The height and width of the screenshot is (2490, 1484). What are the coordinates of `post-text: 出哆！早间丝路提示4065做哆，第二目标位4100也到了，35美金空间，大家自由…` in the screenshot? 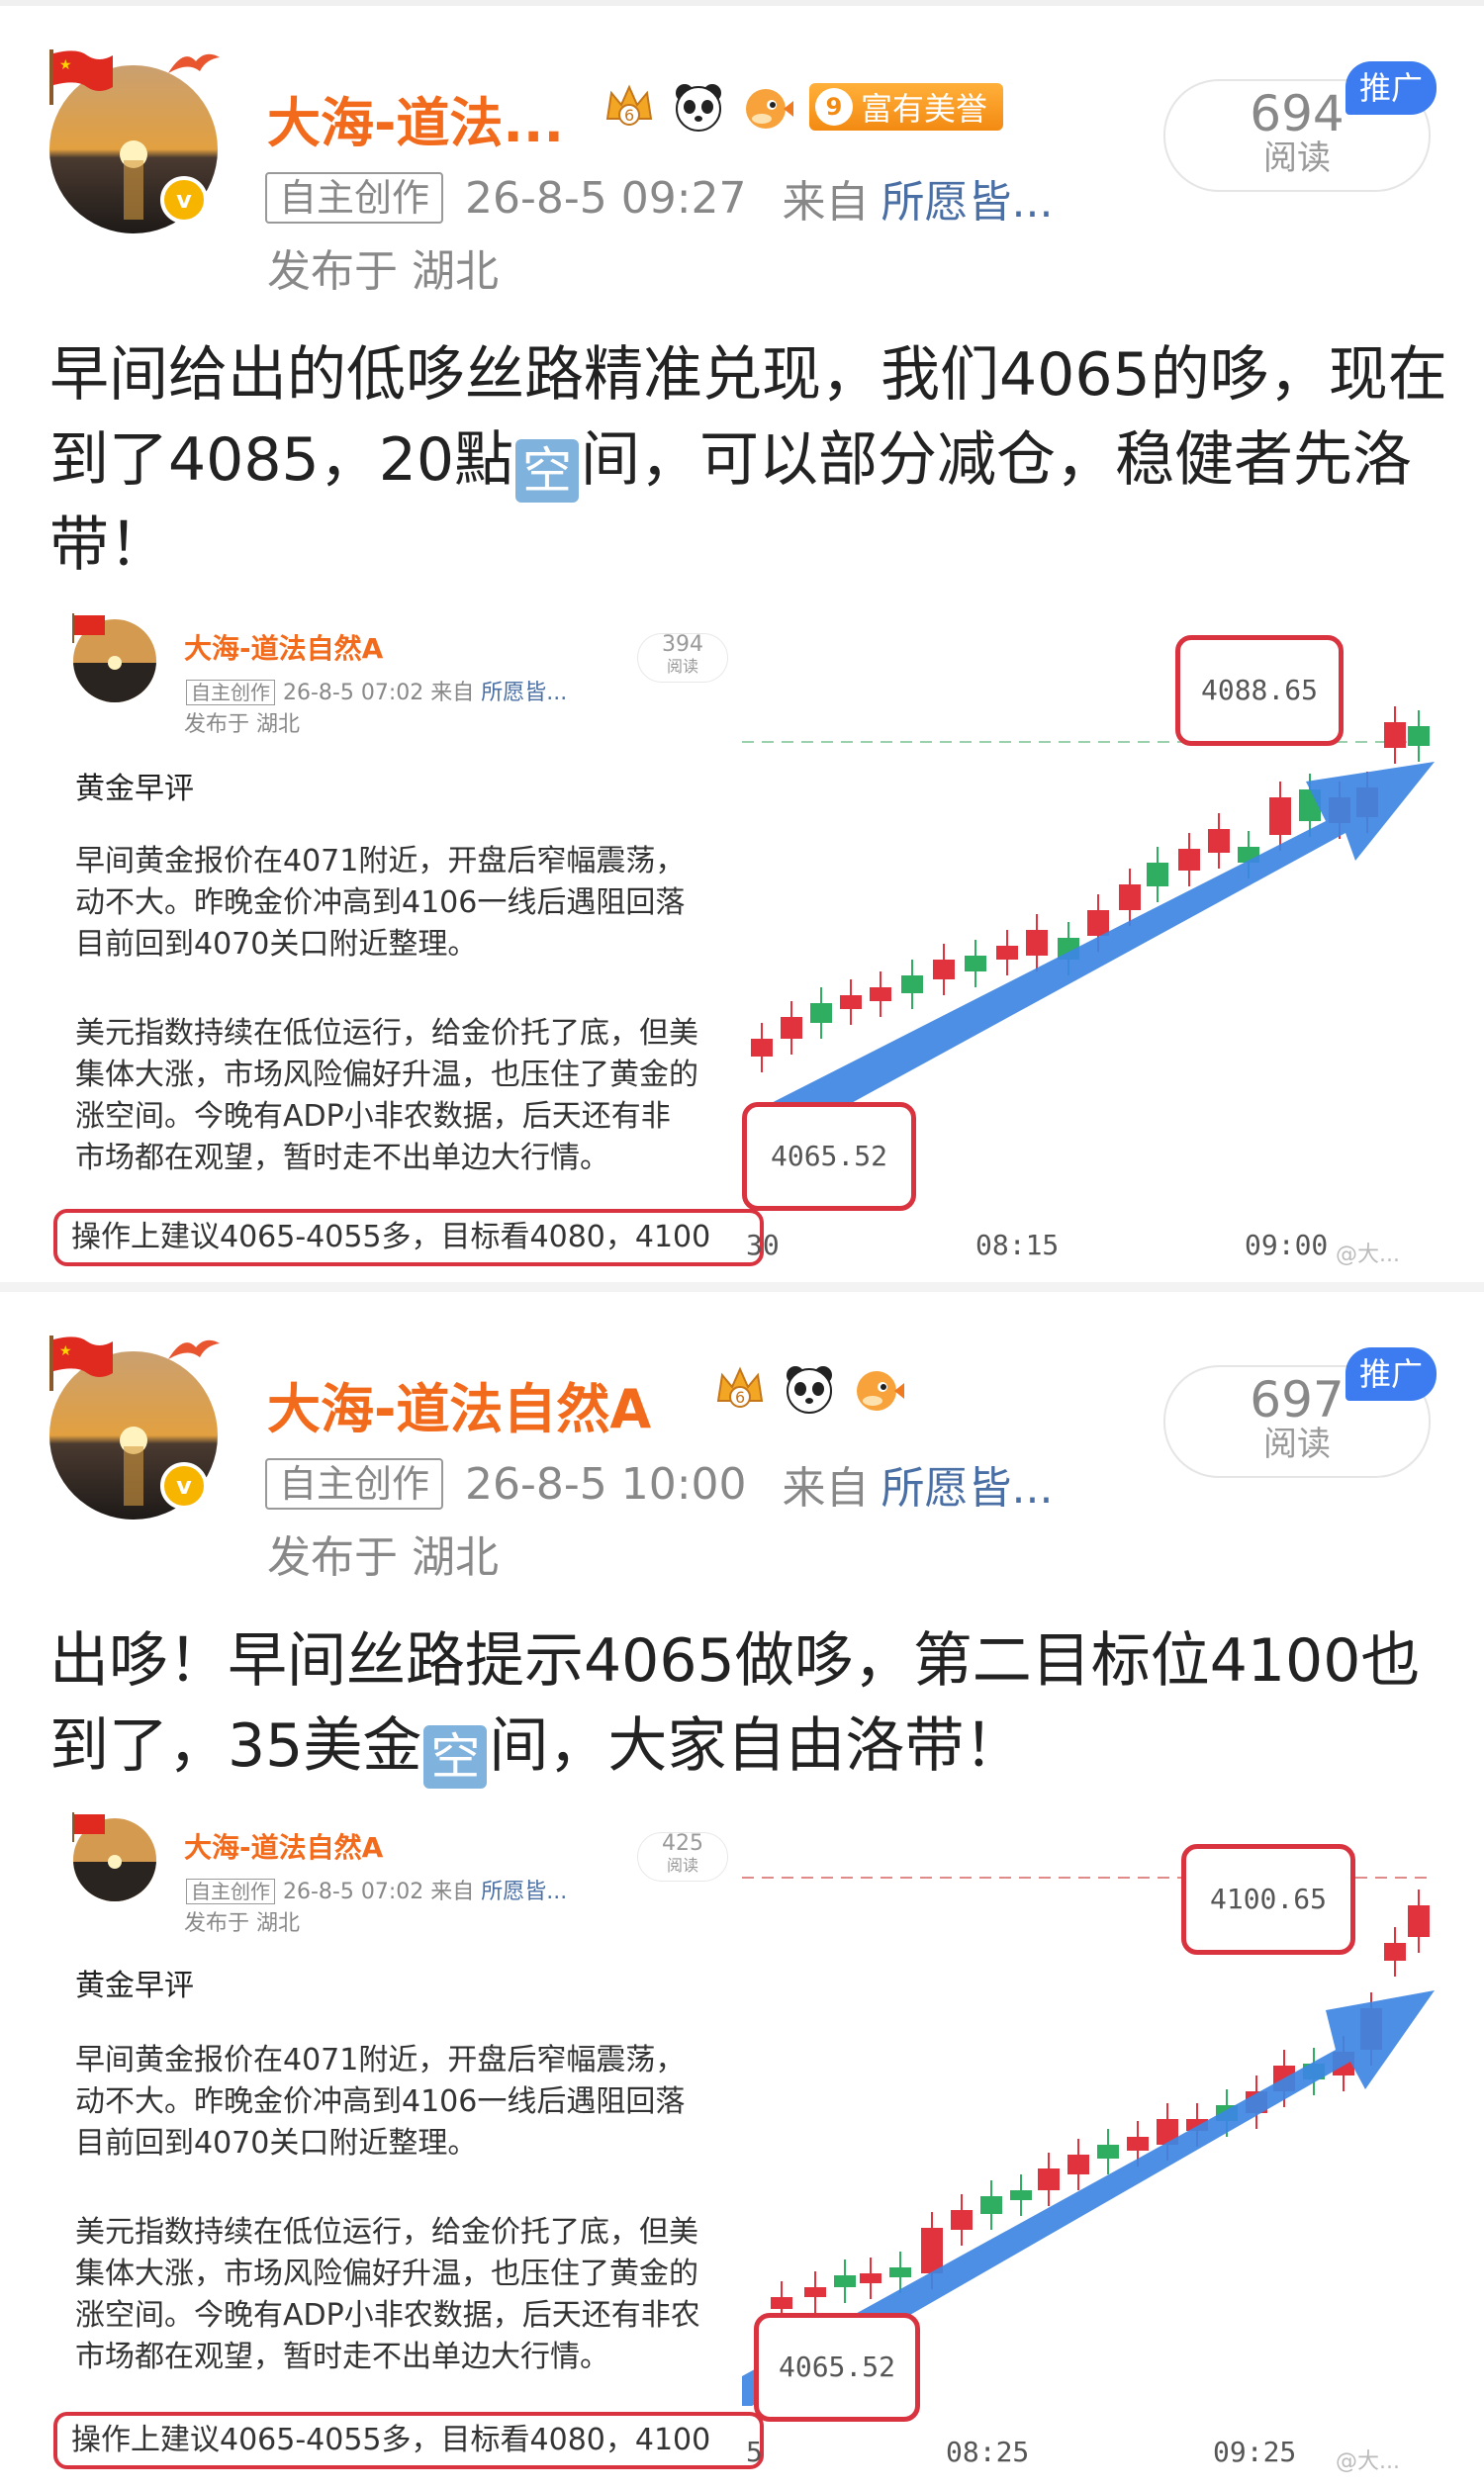 It's located at (751, 1703).